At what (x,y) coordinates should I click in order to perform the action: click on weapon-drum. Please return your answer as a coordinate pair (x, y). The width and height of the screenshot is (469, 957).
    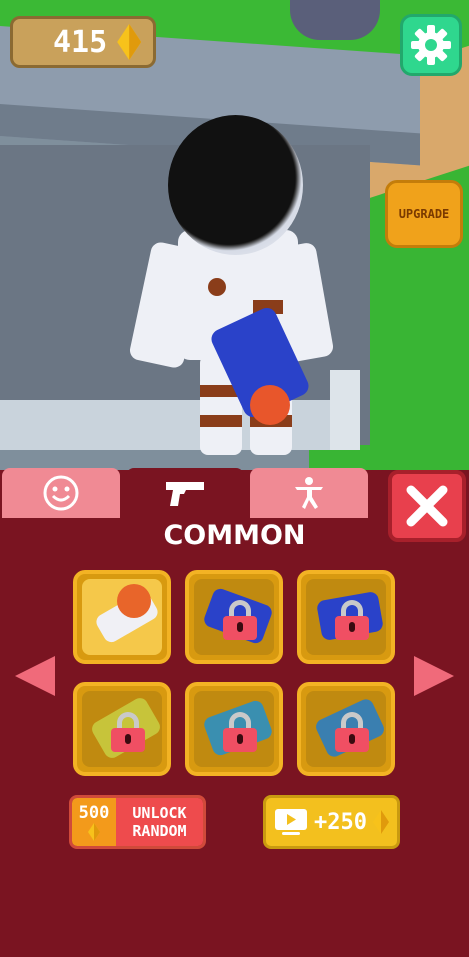
    Looking at the image, I should click on (134, 601).